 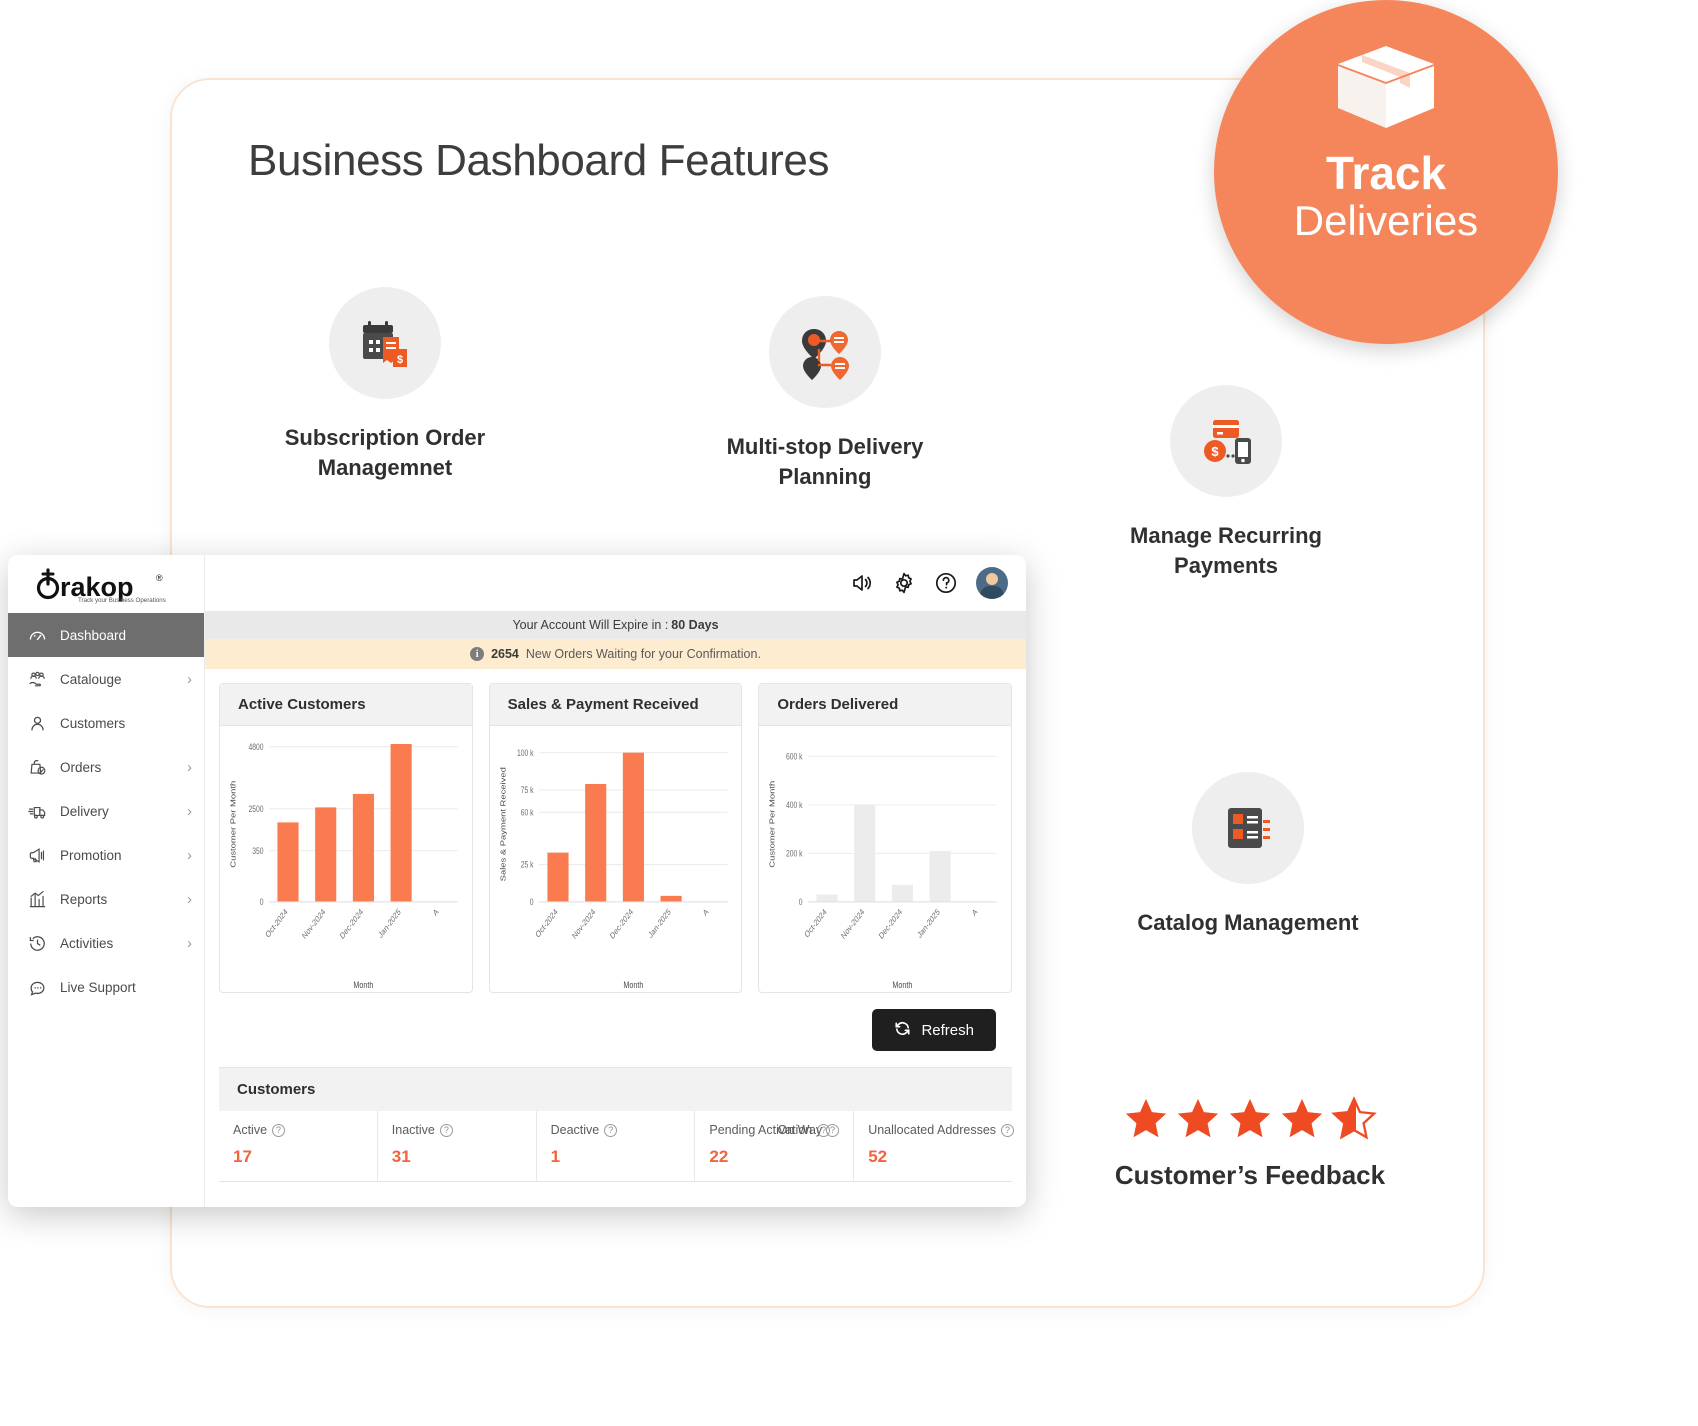 What do you see at coordinates (1226, 551) in the screenshot?
I see `feature-label: Manage Recurring Payments` at bounding box center [1226, 551].